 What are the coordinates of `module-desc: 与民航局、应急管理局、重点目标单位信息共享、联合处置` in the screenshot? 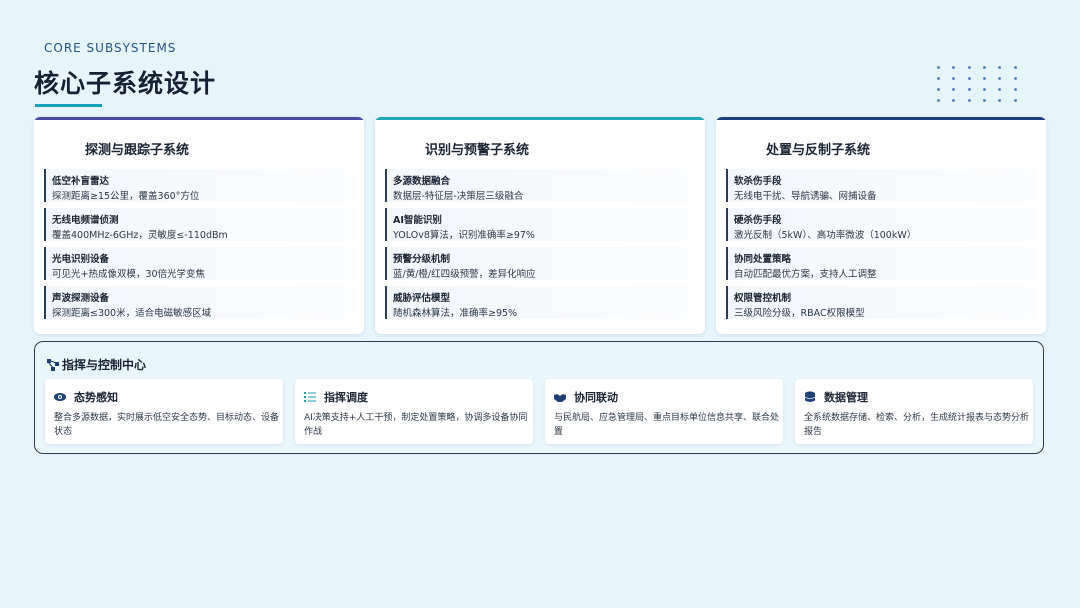 It's located at (667, 425).